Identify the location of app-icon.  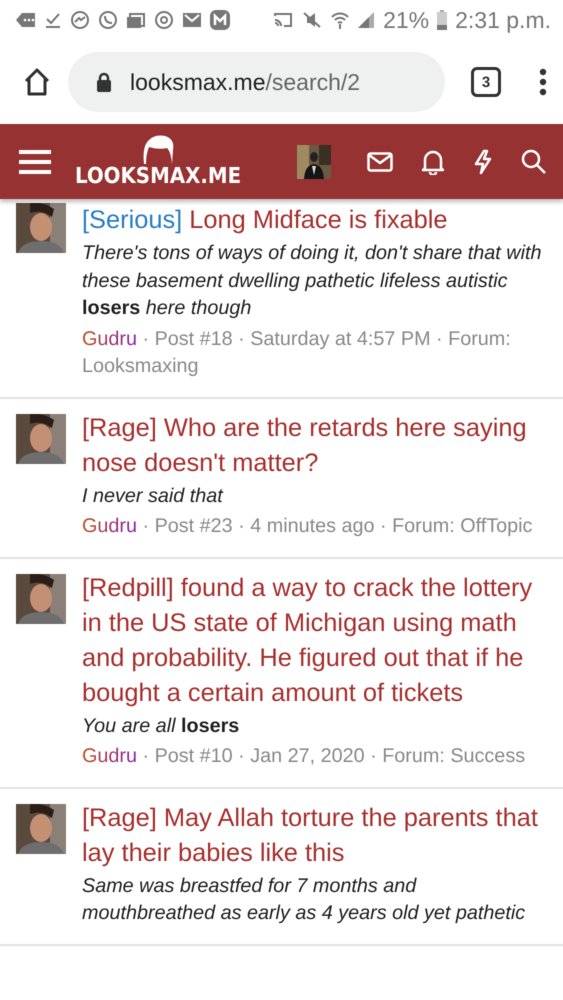
(220, 20).